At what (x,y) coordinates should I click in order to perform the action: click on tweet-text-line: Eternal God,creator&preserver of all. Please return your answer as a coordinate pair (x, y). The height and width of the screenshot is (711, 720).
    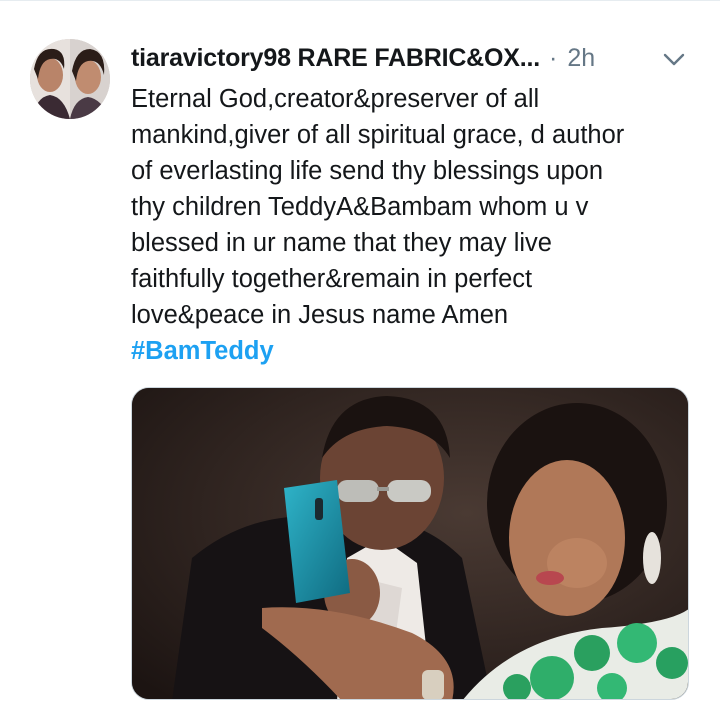
    Looking at the image, I should click on (335, 99).